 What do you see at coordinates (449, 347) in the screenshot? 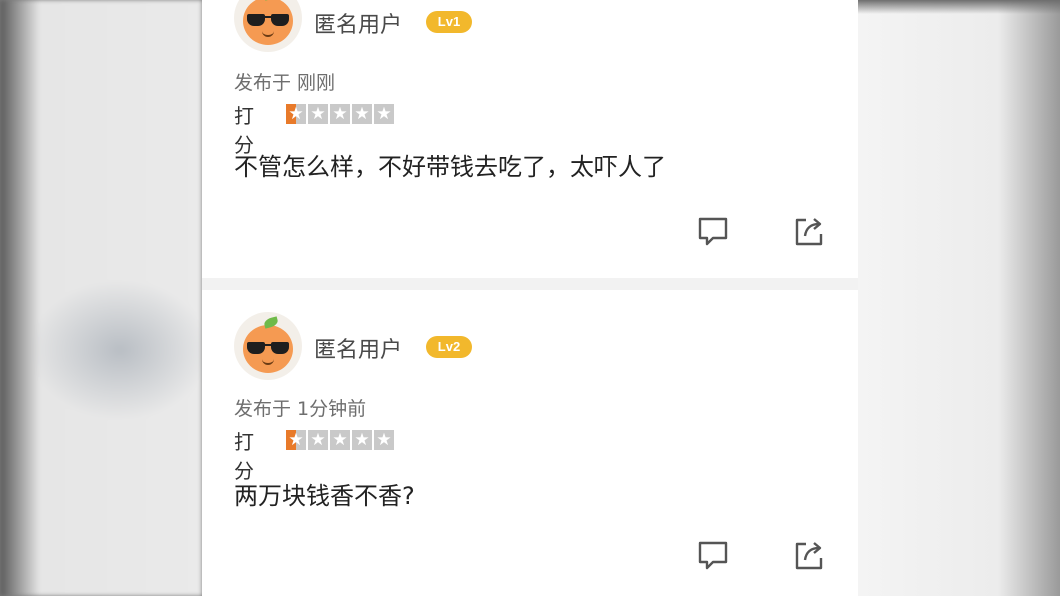
I see `level-badge: Lv2` at bounding box center [449, 347].